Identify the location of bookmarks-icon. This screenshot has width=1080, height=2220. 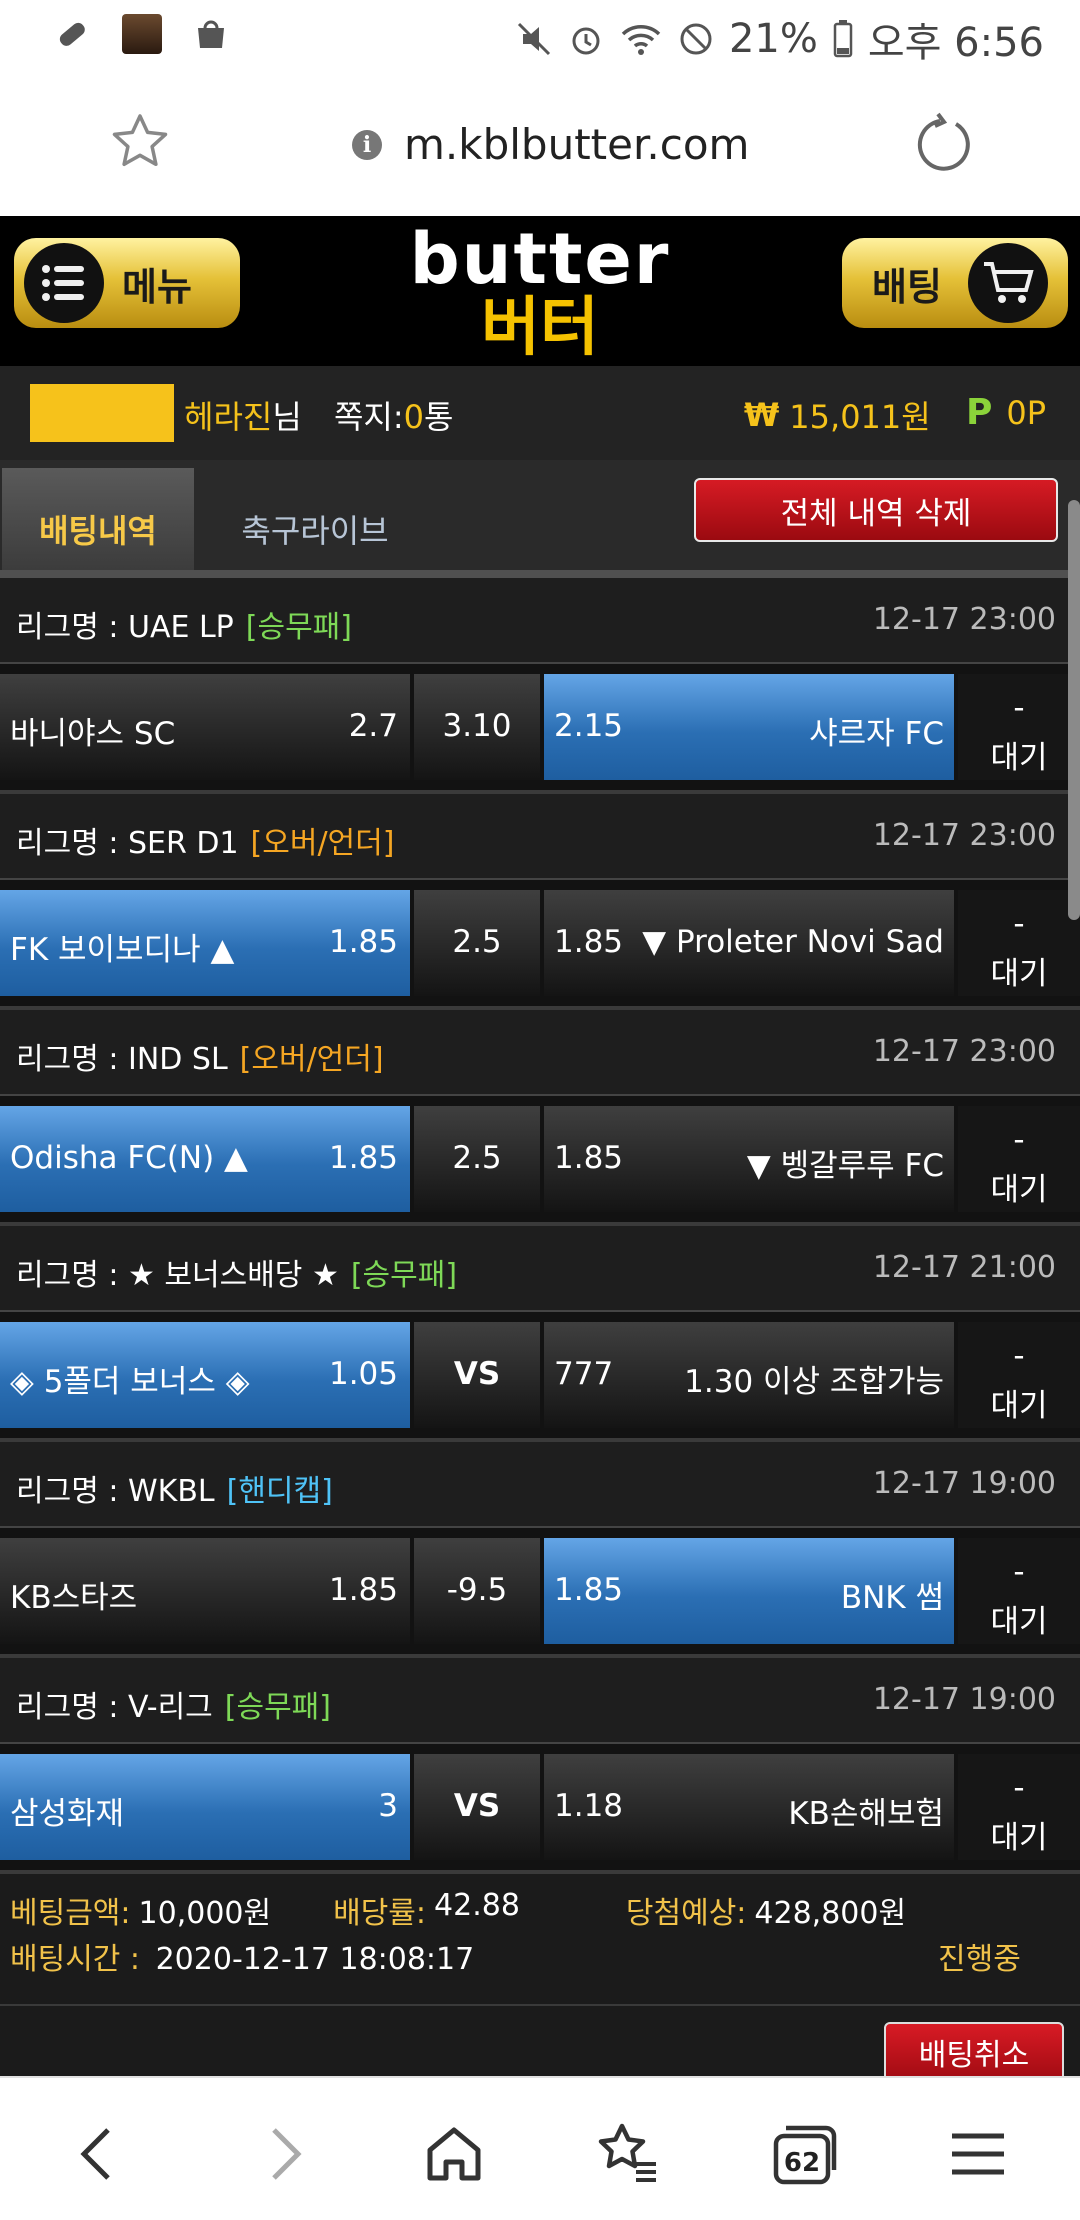
(628, 2154).